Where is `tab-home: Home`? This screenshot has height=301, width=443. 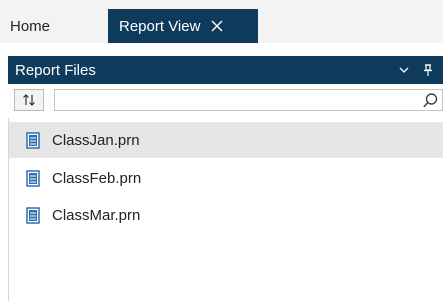
tab-home: Home is located at coordinates (54, 26).